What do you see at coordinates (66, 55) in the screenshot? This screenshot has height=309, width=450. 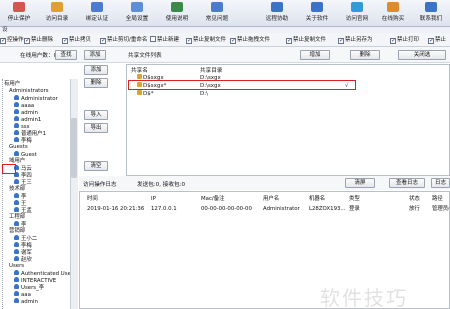 I see `search-button: 查找` at bounding box center [66, 55].